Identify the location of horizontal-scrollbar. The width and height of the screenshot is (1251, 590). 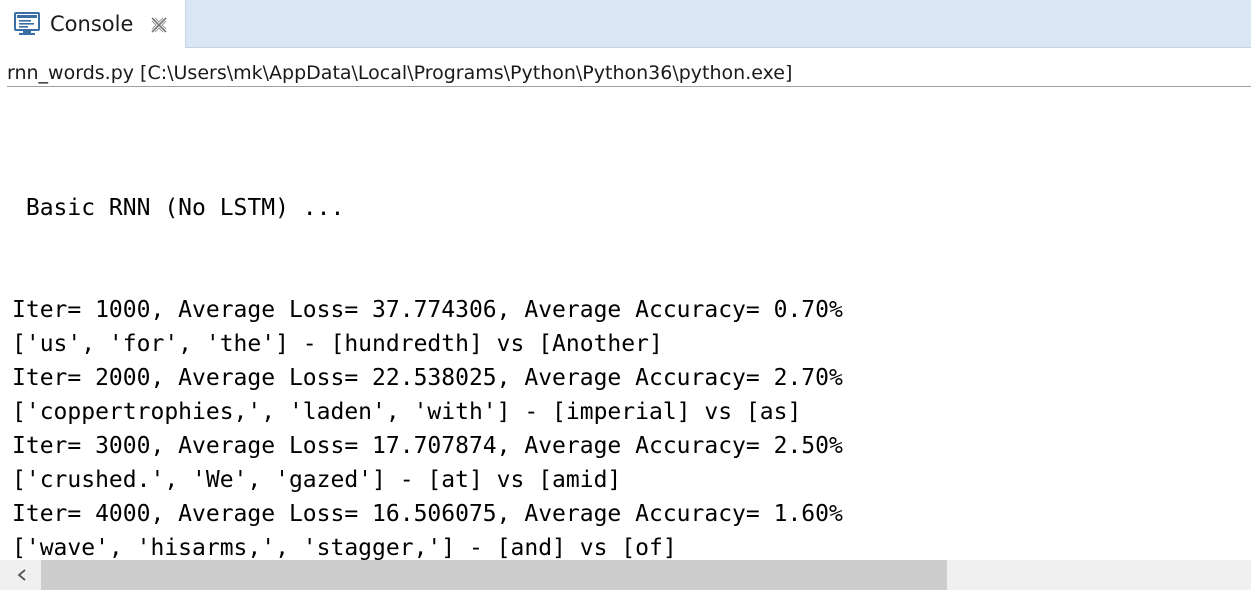
(625, 575).